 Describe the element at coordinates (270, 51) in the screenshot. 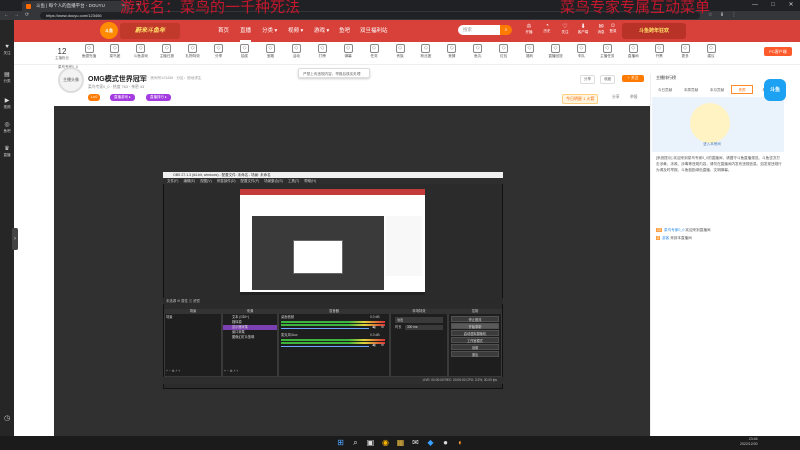

I see `room-tool-item: ◇ 宝箱` at that location.